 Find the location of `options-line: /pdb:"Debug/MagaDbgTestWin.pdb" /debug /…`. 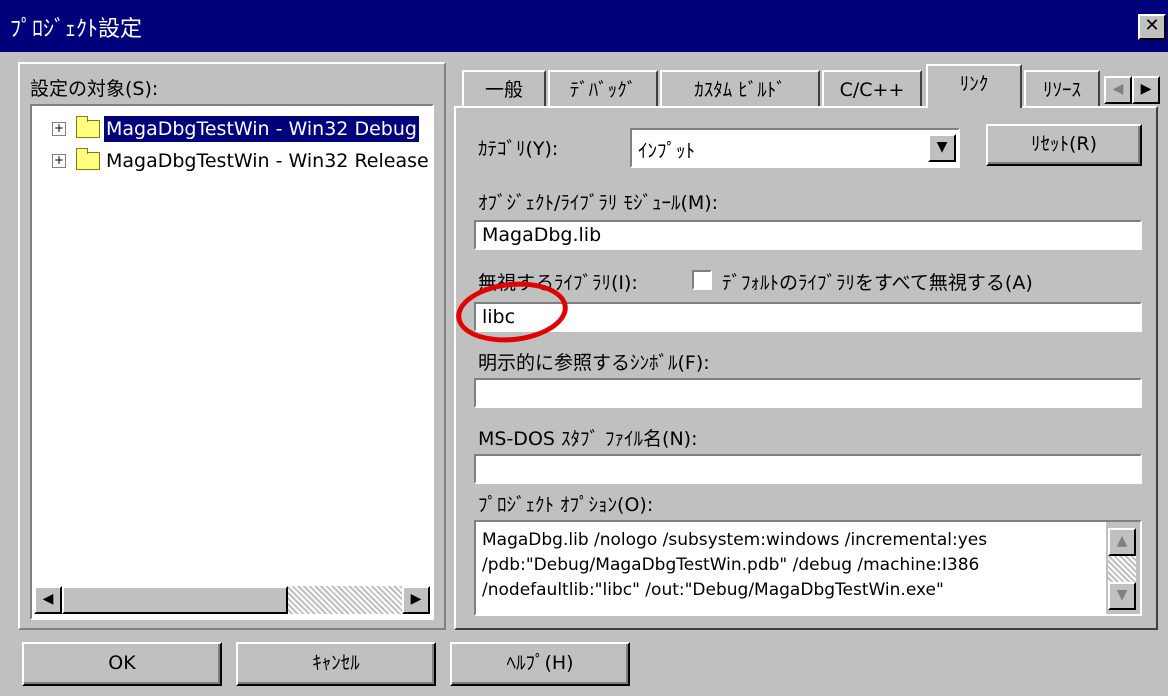

options-line: /pdb:"Debug/MagaDbgTestWin.pdb" /debug /… is located at coordinates (731, 565).